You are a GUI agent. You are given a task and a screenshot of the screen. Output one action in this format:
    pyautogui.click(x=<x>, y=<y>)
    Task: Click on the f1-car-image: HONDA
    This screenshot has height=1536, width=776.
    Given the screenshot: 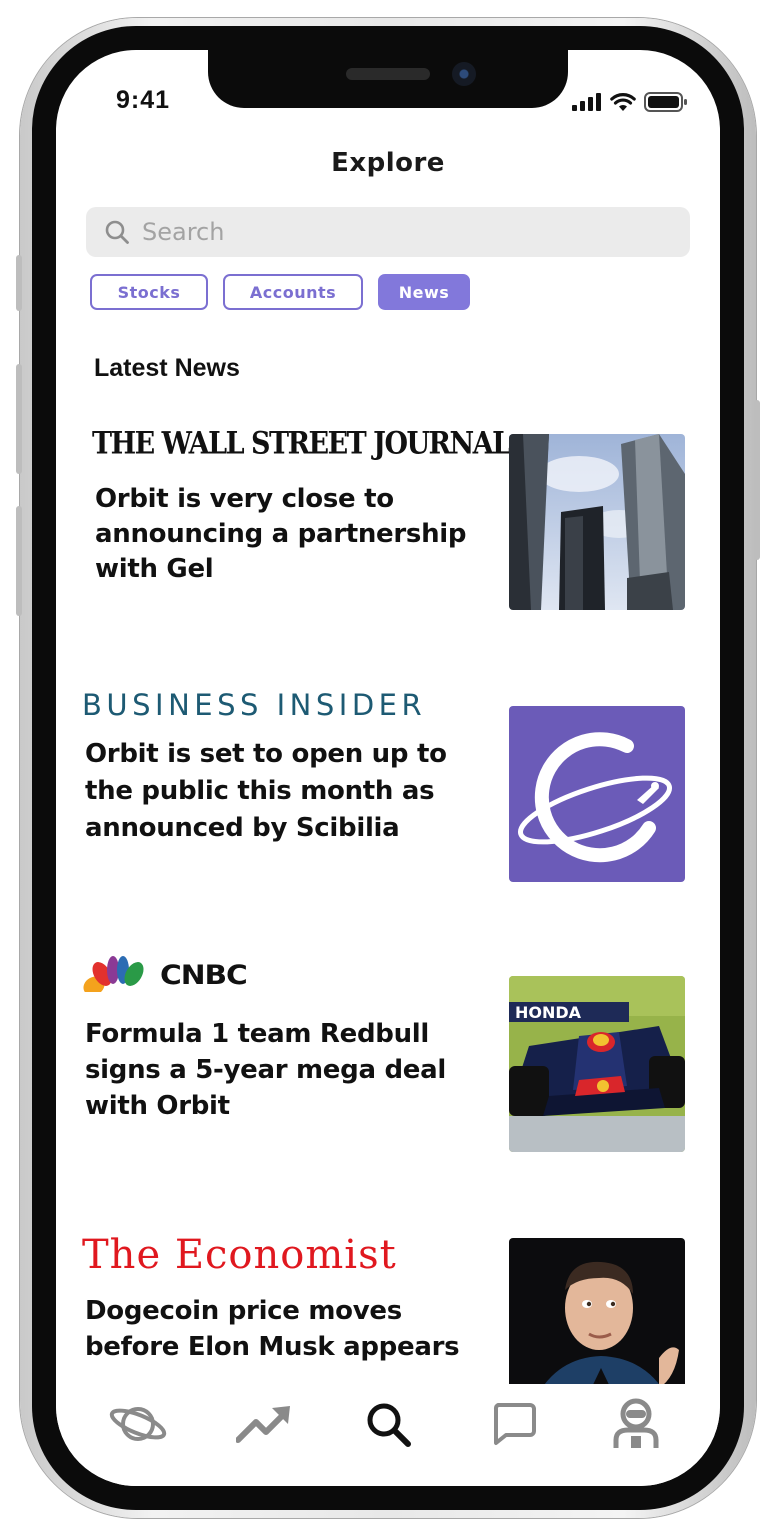 What is the action you would take?
    pyautogui.click(x=597, y=1064)
    